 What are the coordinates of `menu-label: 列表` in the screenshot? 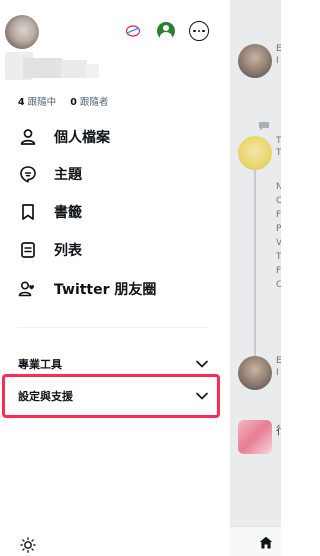 It's located at (68, 251).